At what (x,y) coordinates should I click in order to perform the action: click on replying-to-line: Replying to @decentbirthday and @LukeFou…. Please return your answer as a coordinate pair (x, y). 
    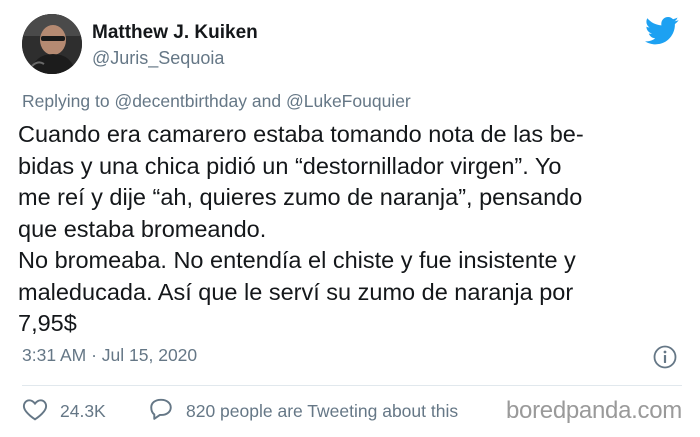
    Looking at the image, I should click on (216, 101).